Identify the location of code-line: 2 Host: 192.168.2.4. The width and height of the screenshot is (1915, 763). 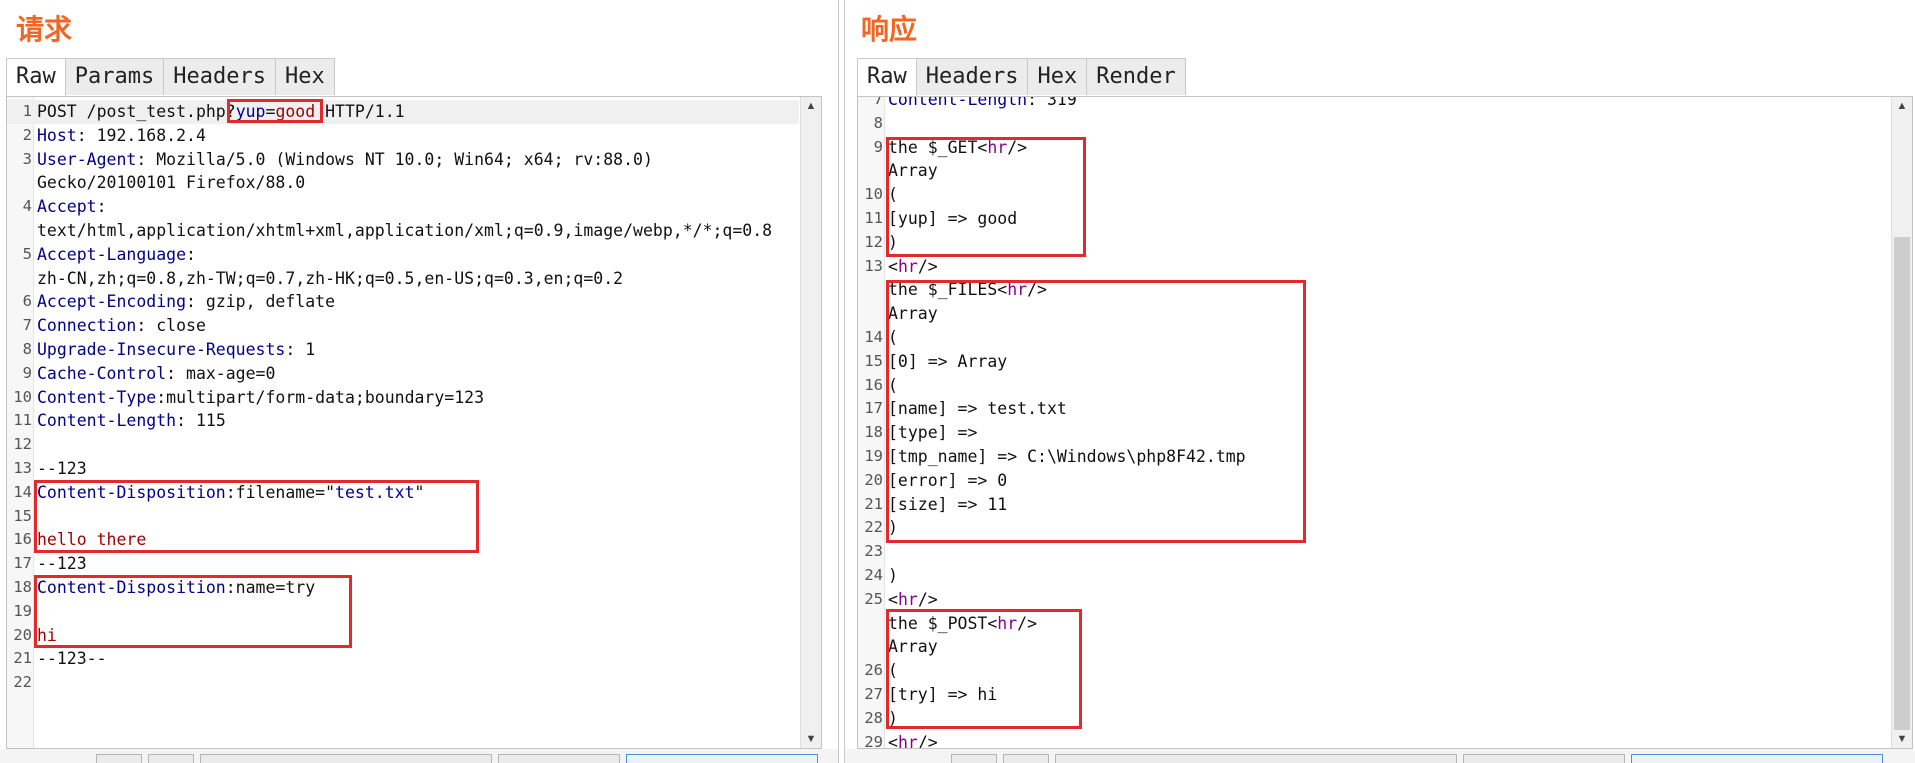
(403, 136).